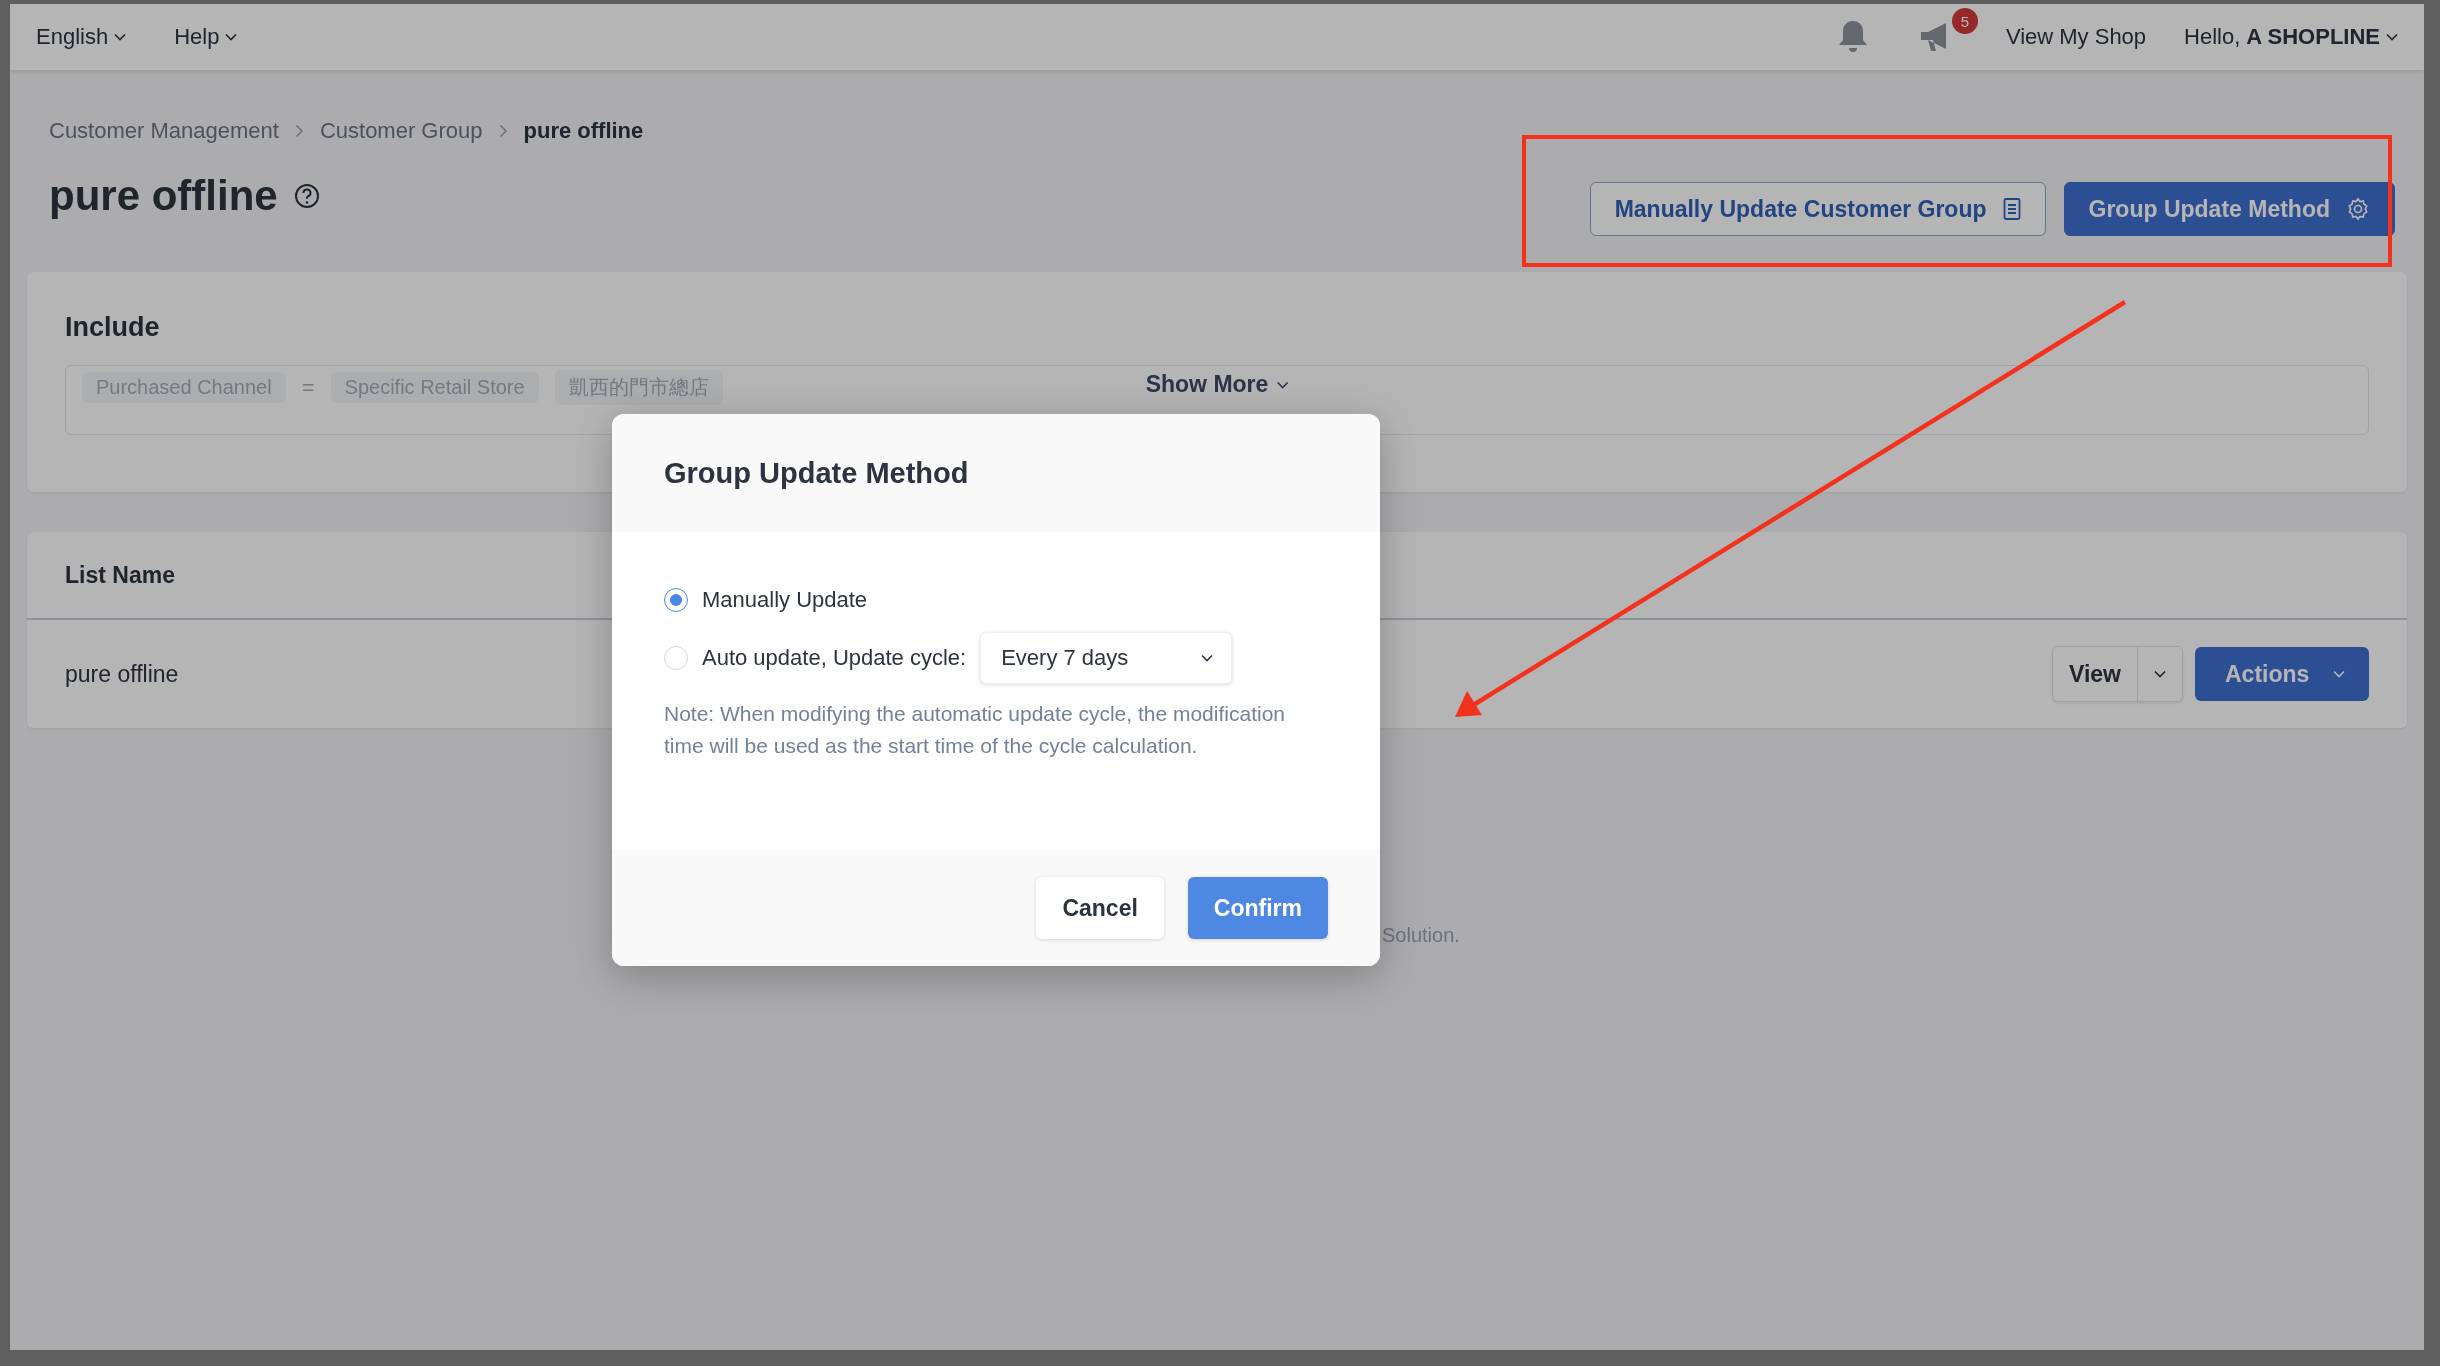 This screenshot has height=1366, width=2440. What do you see at coordinates (120, 575) in the screenshot?
I see `column-header: List Name` at bounding box center [120, 575].